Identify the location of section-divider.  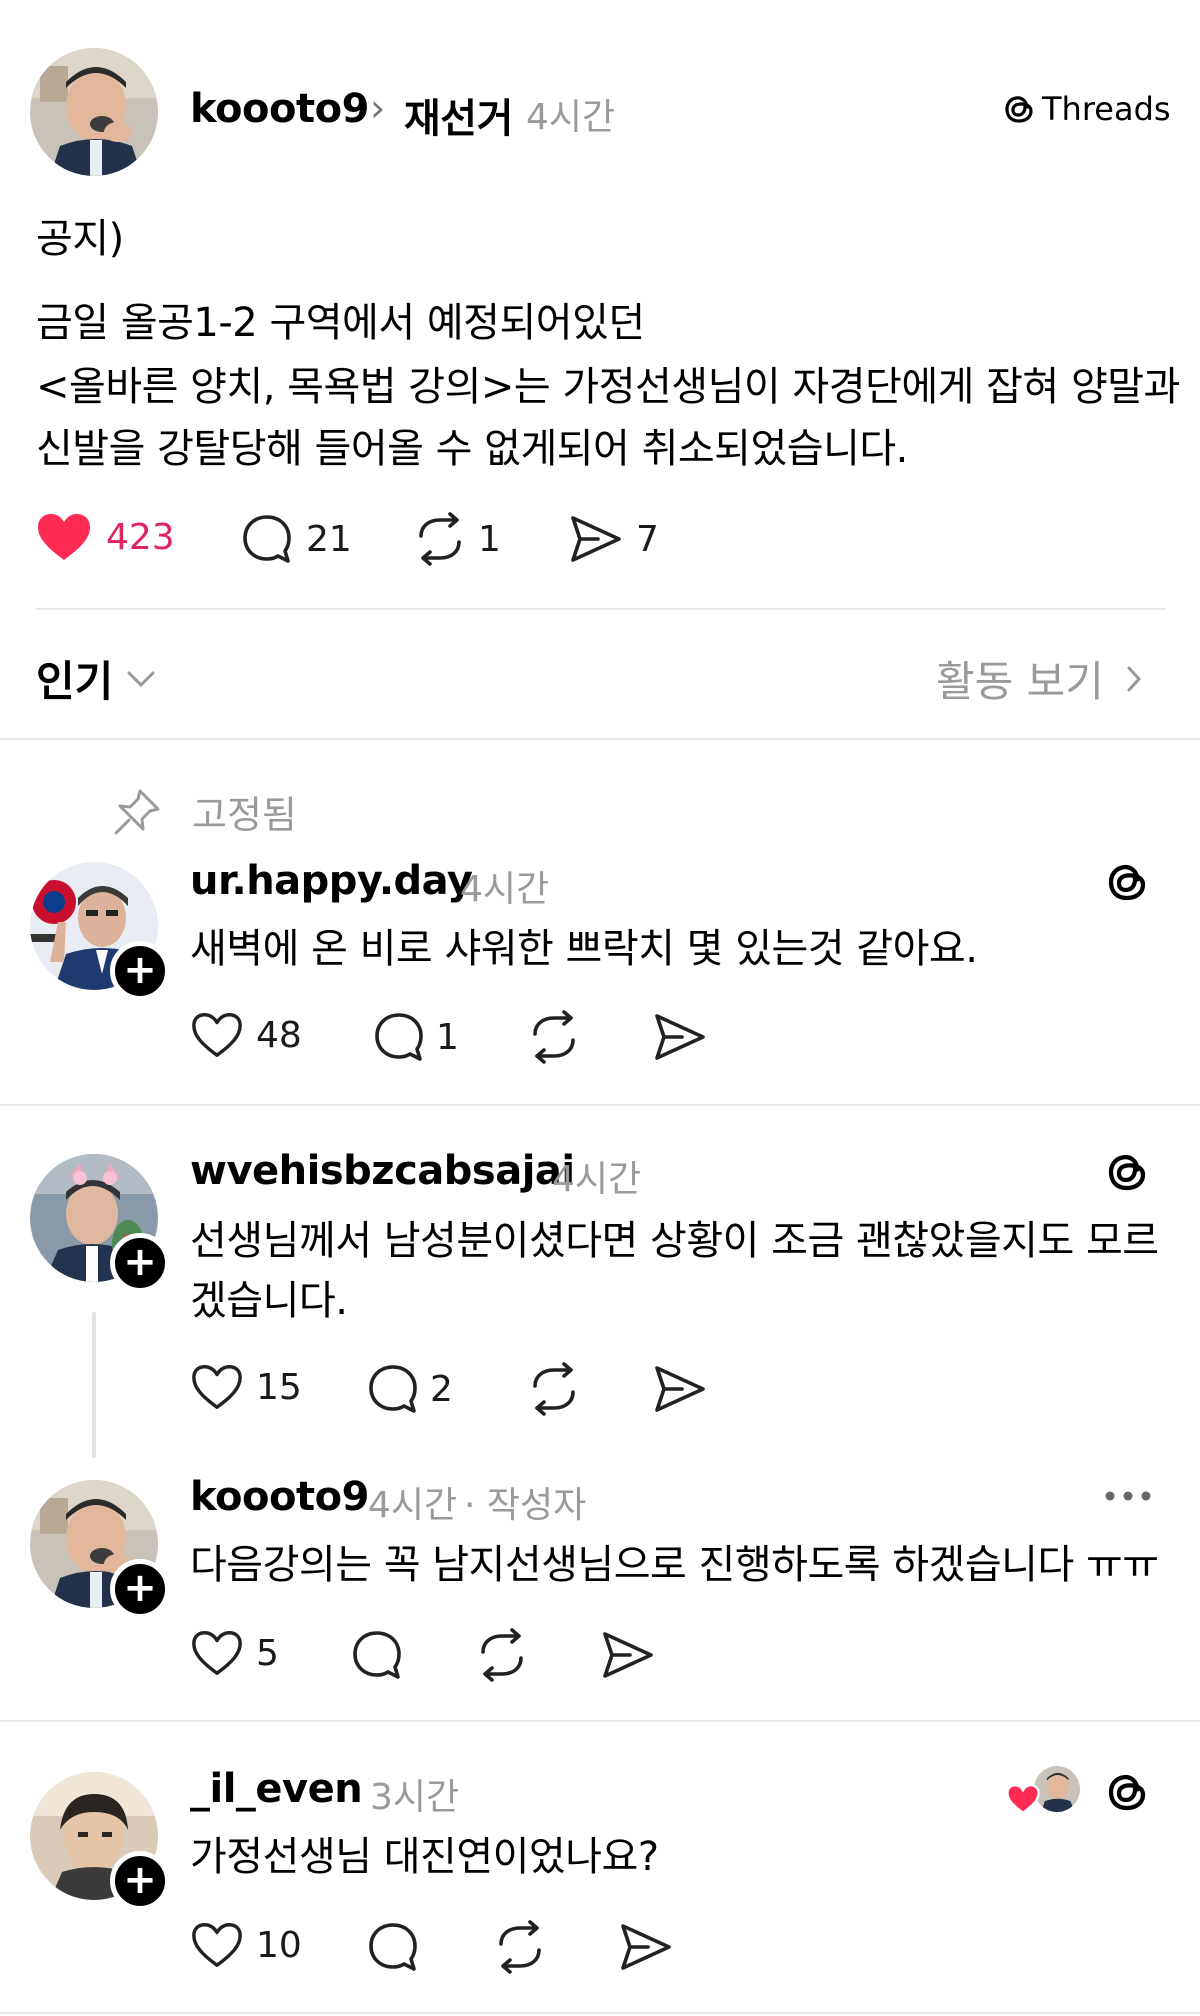
(600, 739).